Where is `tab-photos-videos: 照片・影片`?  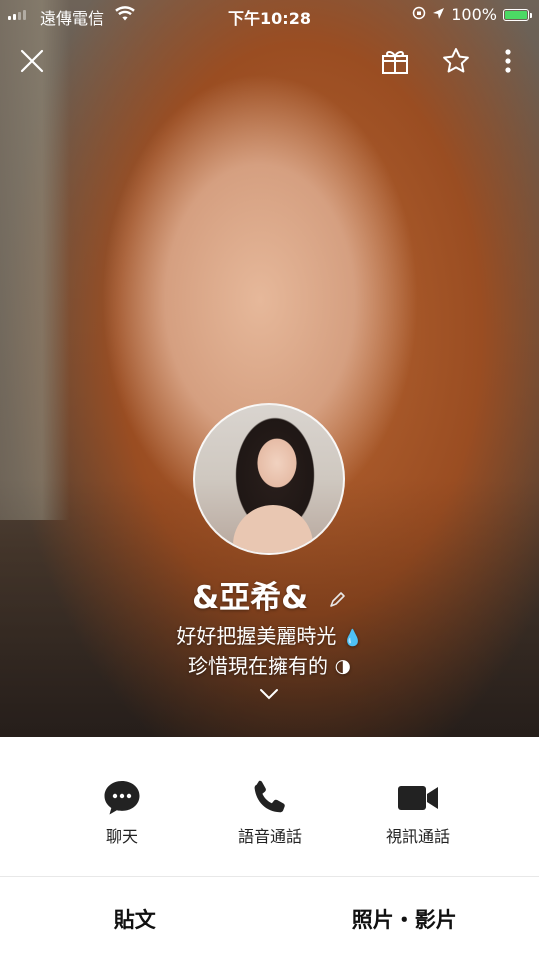
tab-photos-videos: 照片・影片 is located at coordinates (404, 918).